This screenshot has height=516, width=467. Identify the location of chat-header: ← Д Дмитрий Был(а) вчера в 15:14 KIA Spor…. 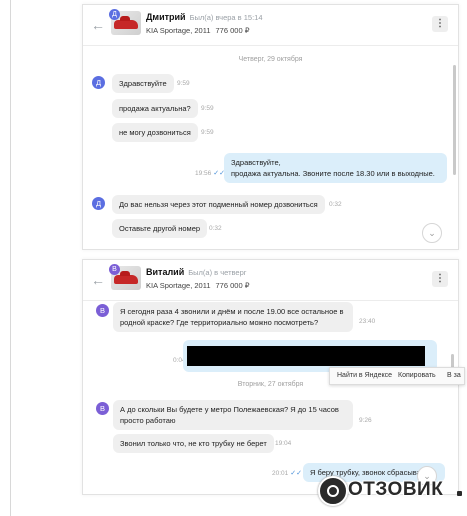
(270, 25).